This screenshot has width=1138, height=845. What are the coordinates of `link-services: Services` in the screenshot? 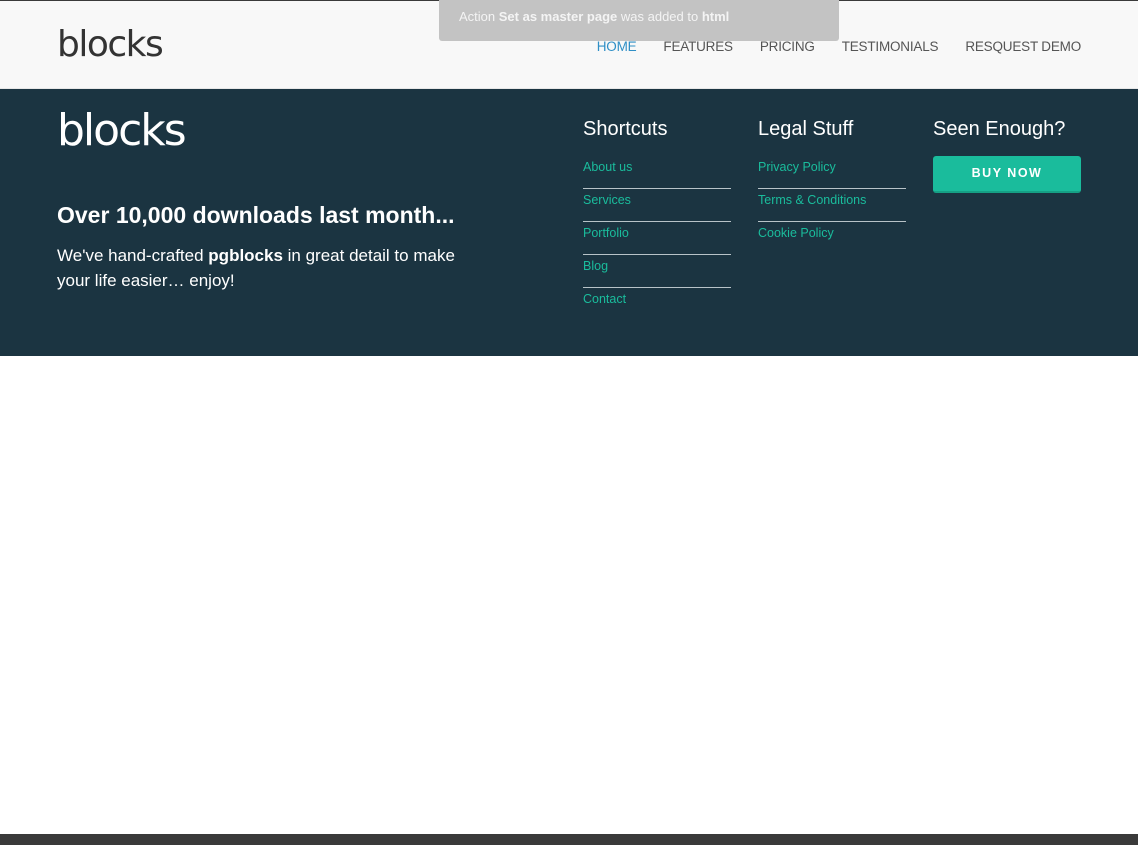 It's located at (657, 198).